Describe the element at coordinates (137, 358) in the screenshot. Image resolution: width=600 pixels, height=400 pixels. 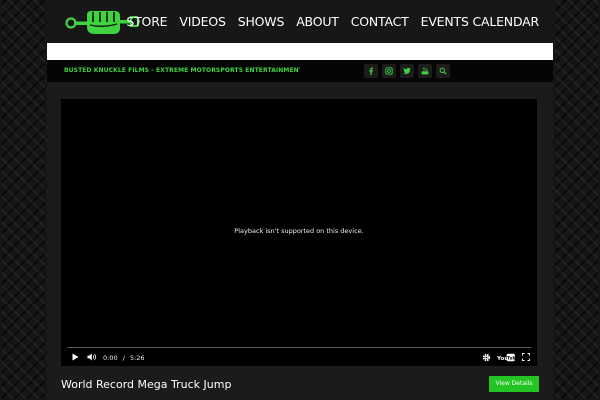
I see `duration: 5:26` at that location.